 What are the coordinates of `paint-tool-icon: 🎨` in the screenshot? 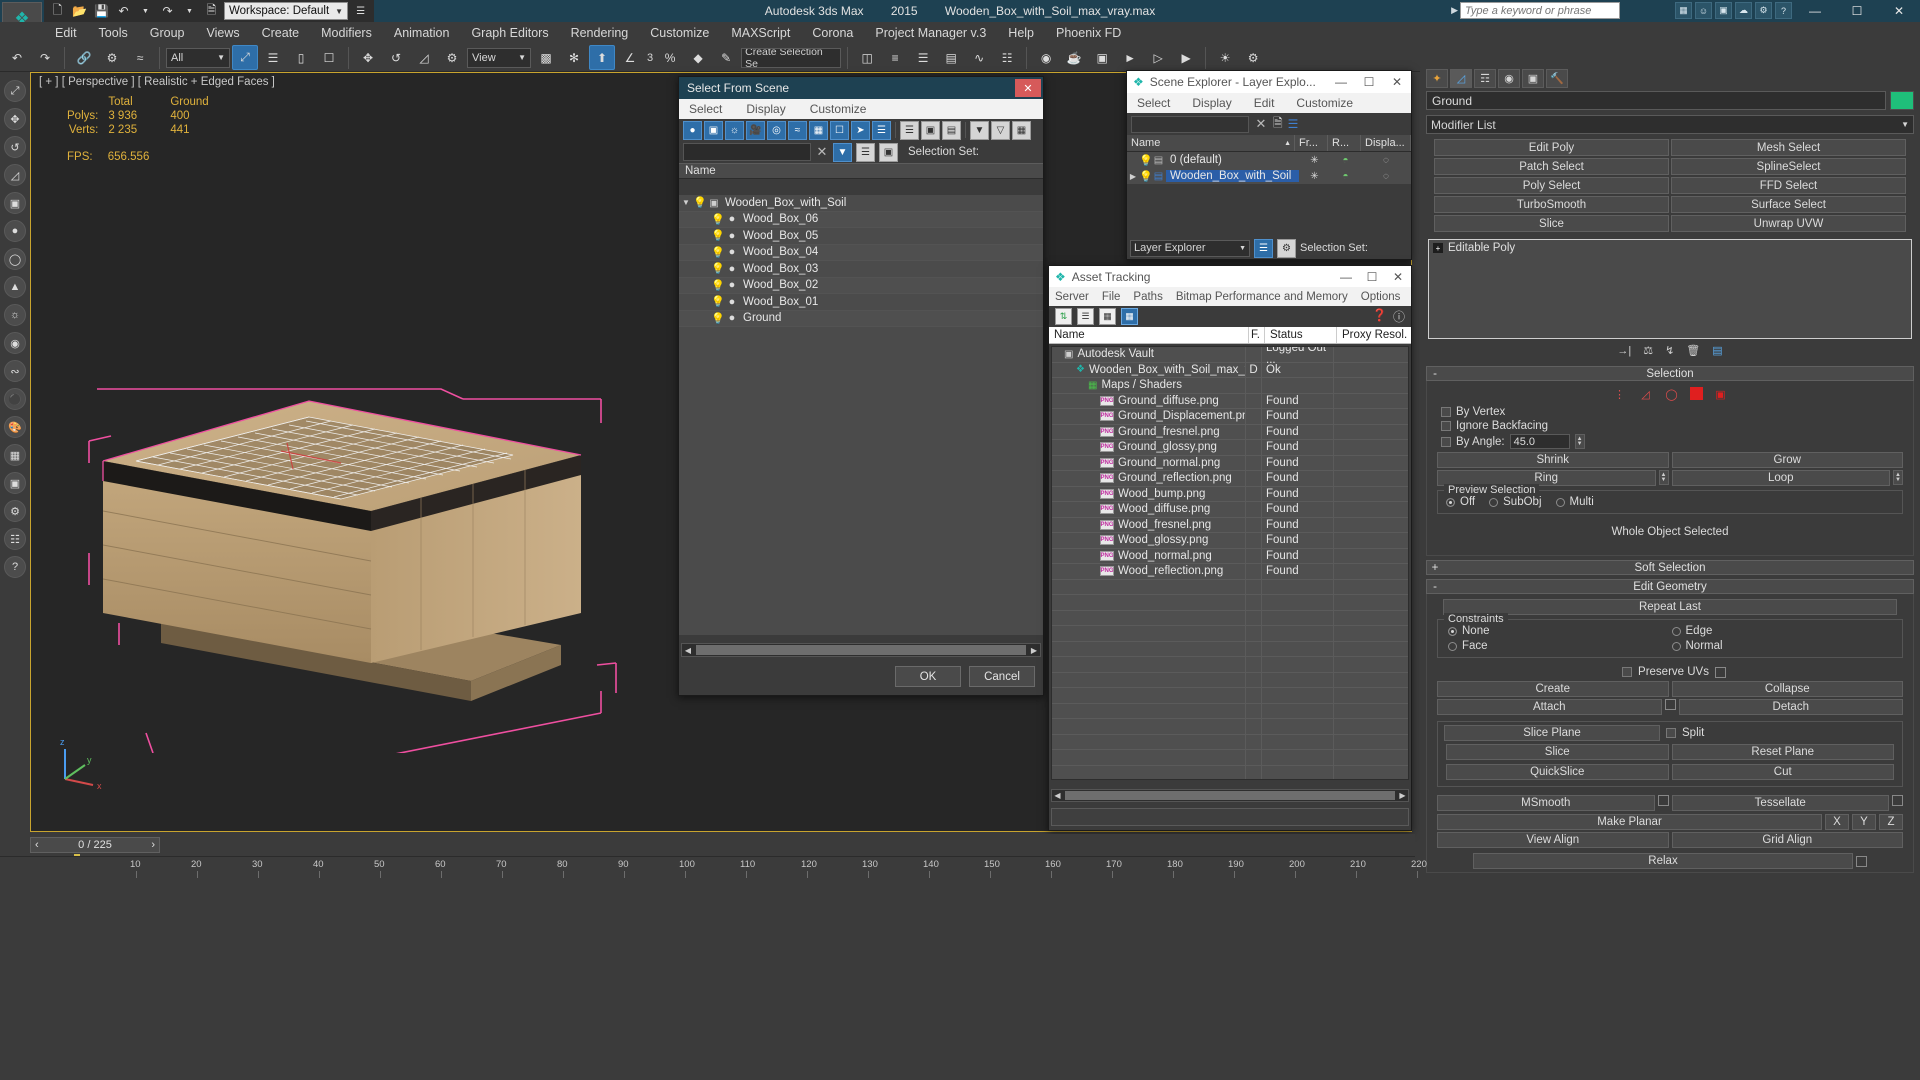 It's located at (15, 427).